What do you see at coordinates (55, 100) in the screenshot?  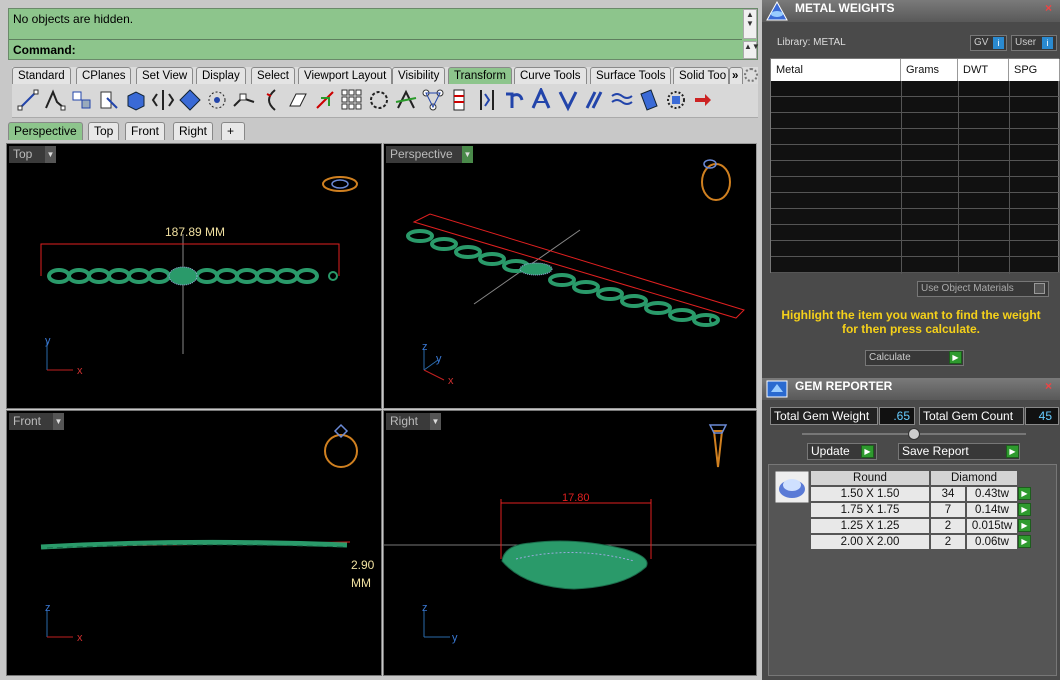 I see `copy-icon` at bounding box center [55, 100].